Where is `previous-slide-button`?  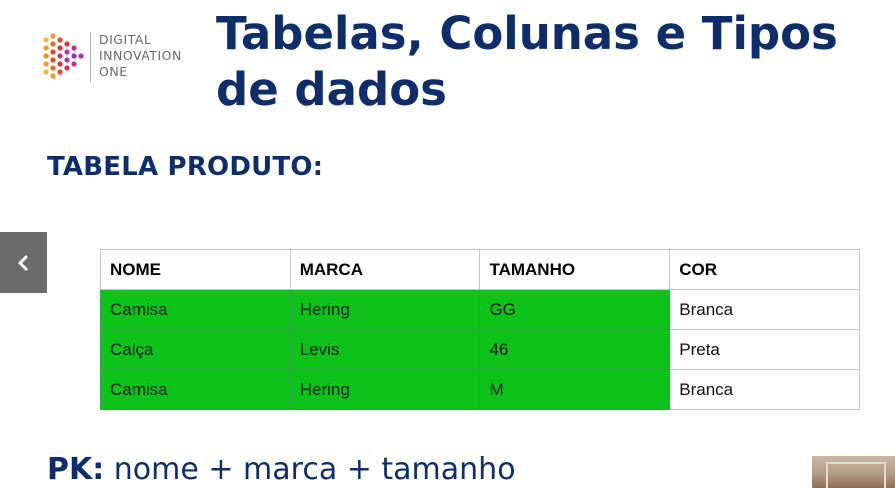
previous-slide-button is located at coordinates (23, 262).